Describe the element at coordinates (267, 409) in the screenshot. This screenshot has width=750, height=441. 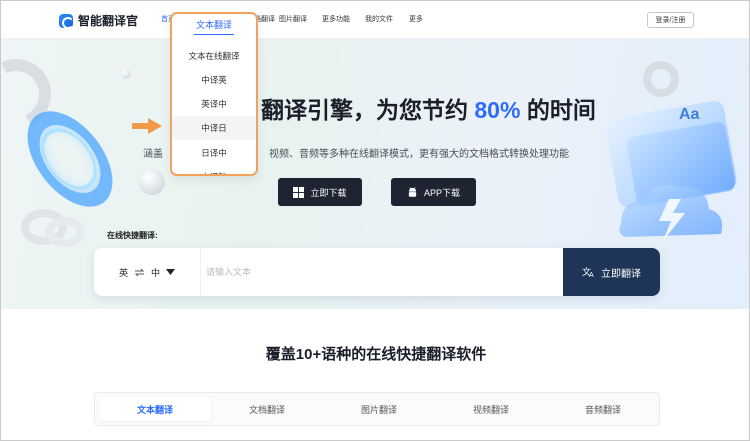
I see `tab-document-translate: 文档翻译` at that location.